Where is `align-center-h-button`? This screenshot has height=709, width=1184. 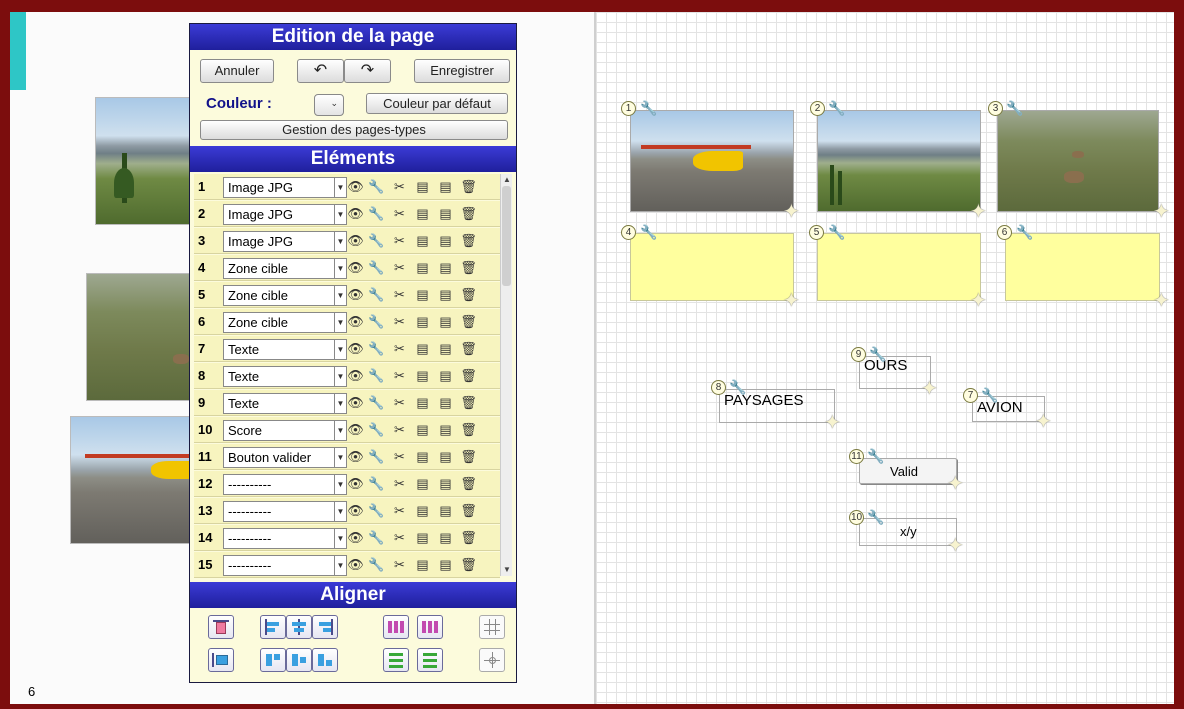 align-center-h-button is located at coordinates (299, 627).